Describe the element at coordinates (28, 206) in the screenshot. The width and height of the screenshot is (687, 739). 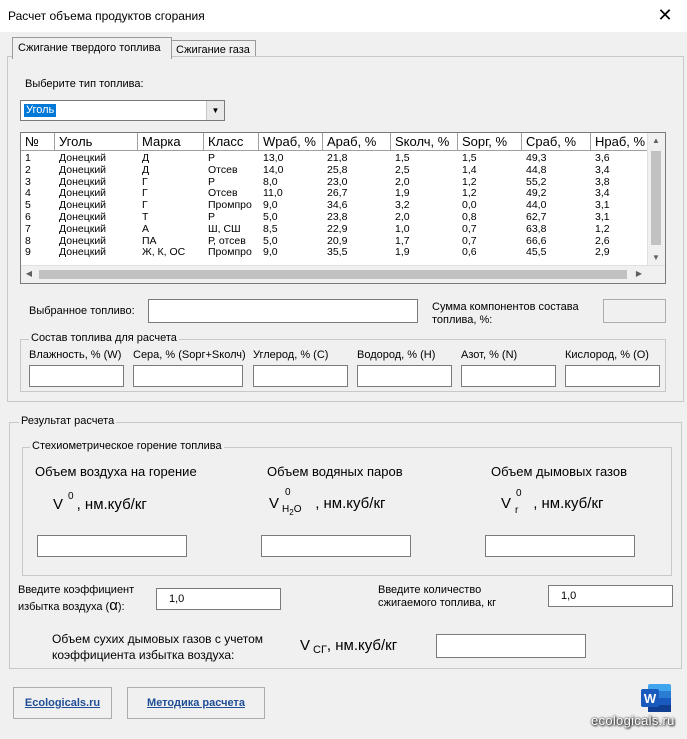
I see `table-cell: 5` at that location.